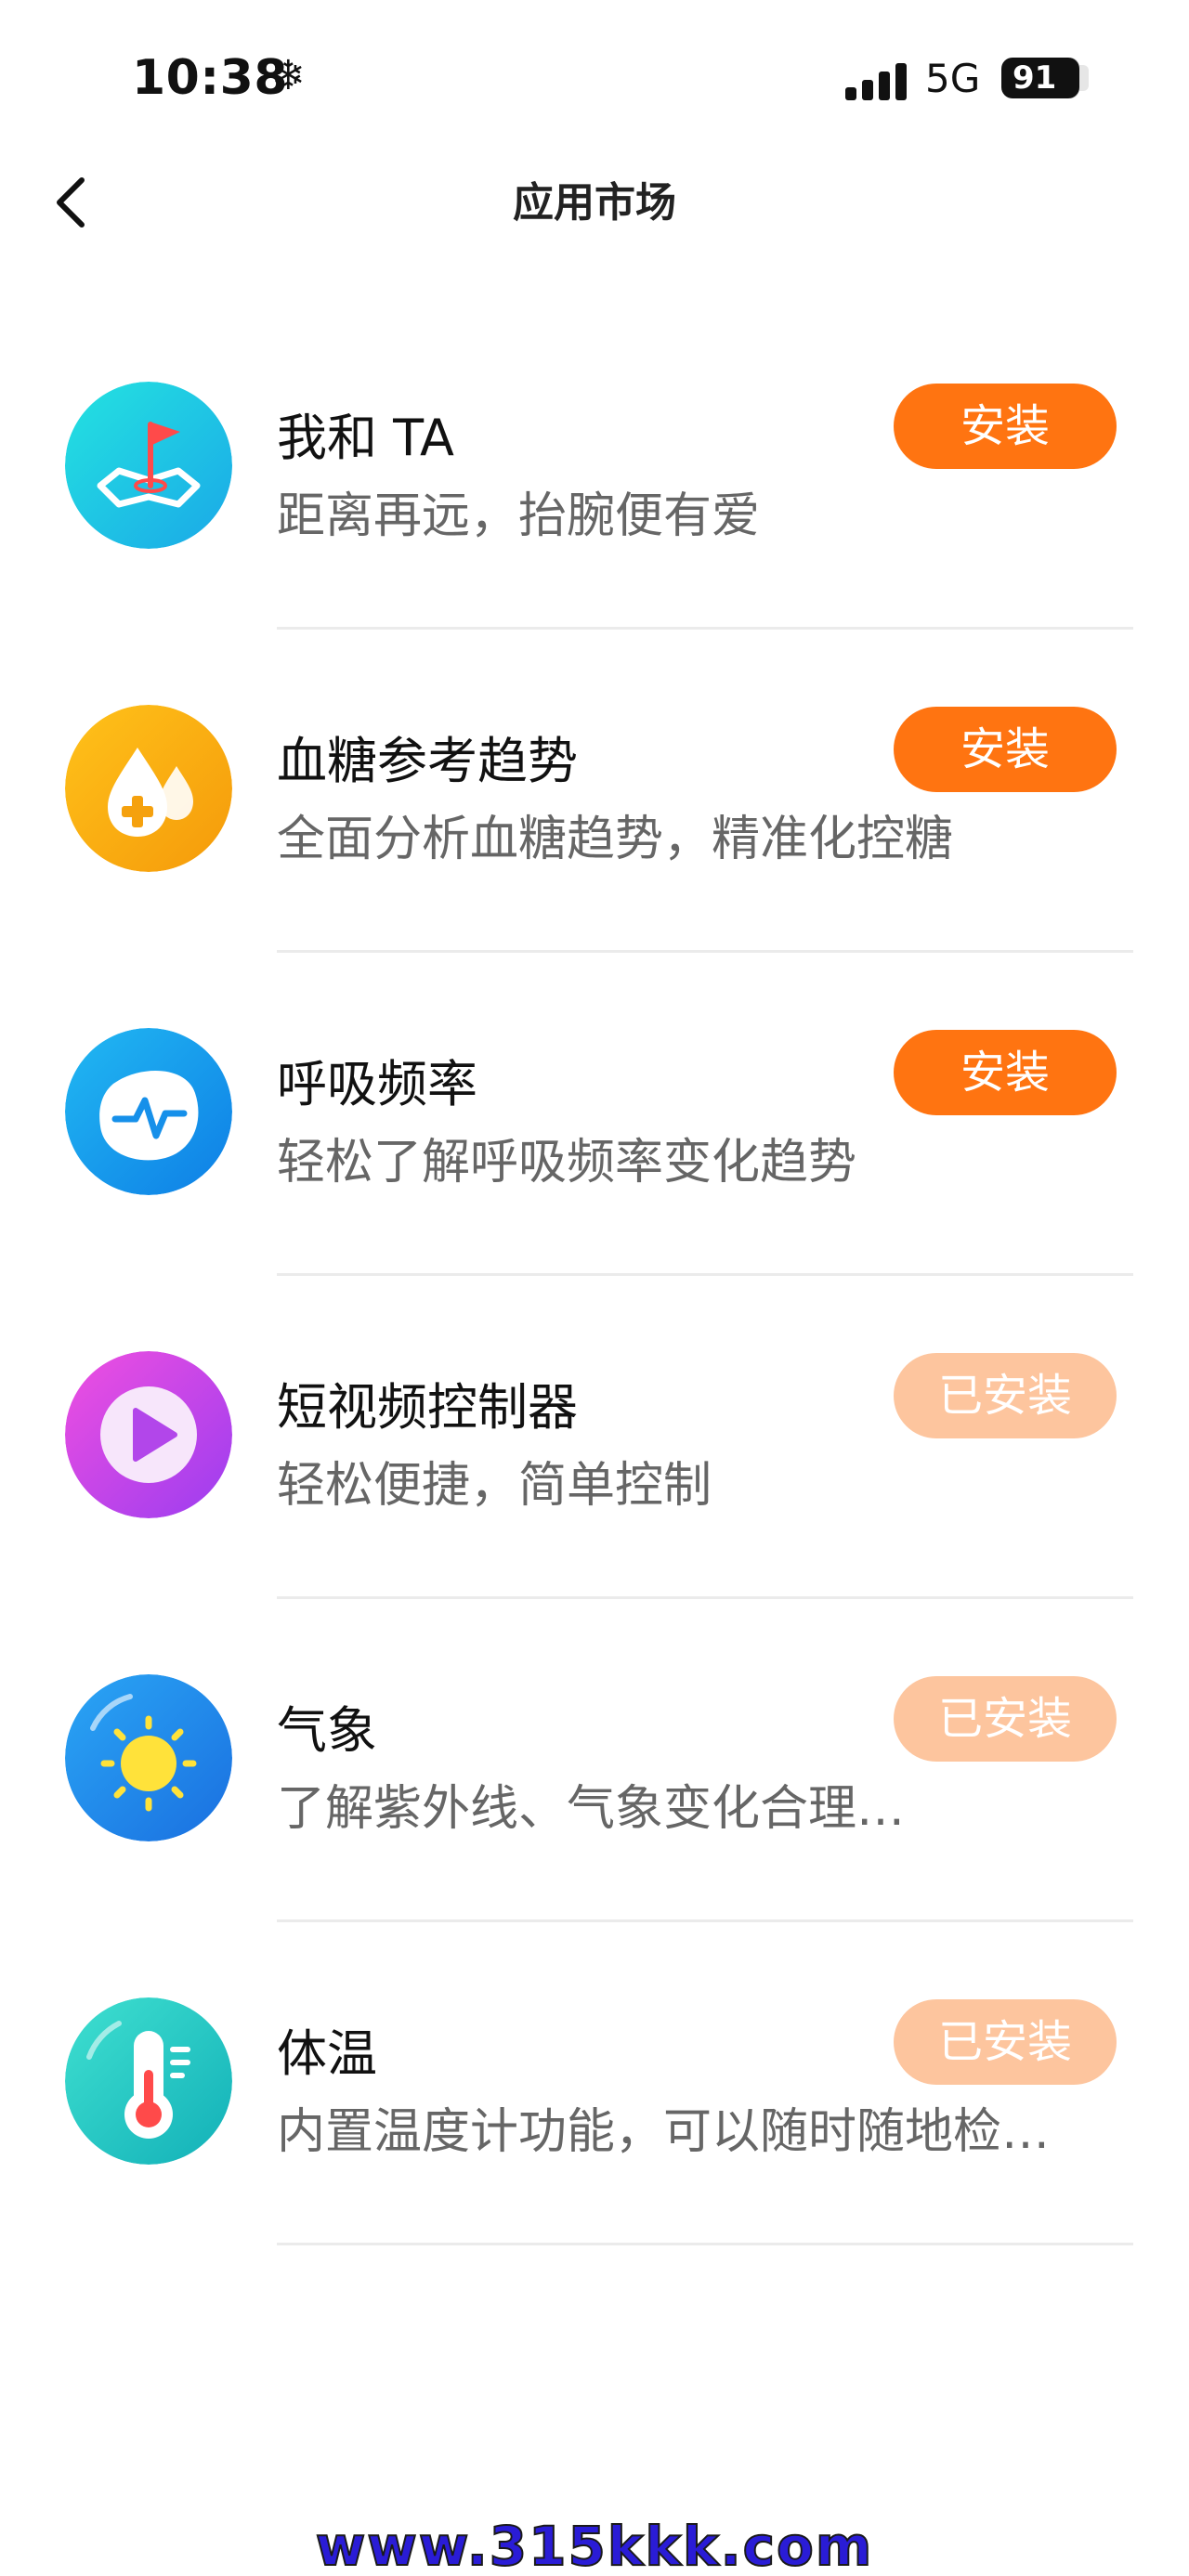 The image size is (1189, 2576). I want to click on app-name: 呼吸频率, so click(377, 1084).